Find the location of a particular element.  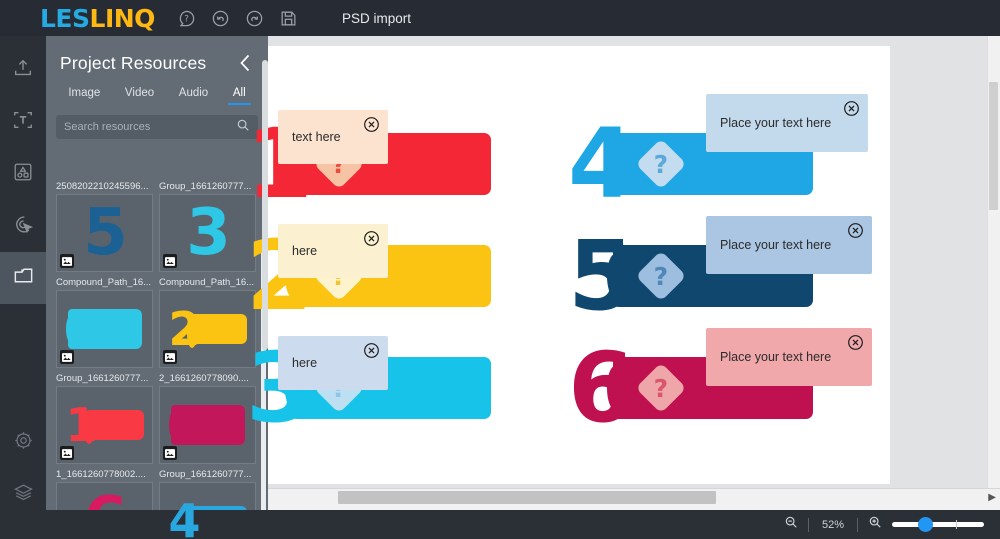

resource-item-thumbnail: 5 is located at coordinates (104, 233).